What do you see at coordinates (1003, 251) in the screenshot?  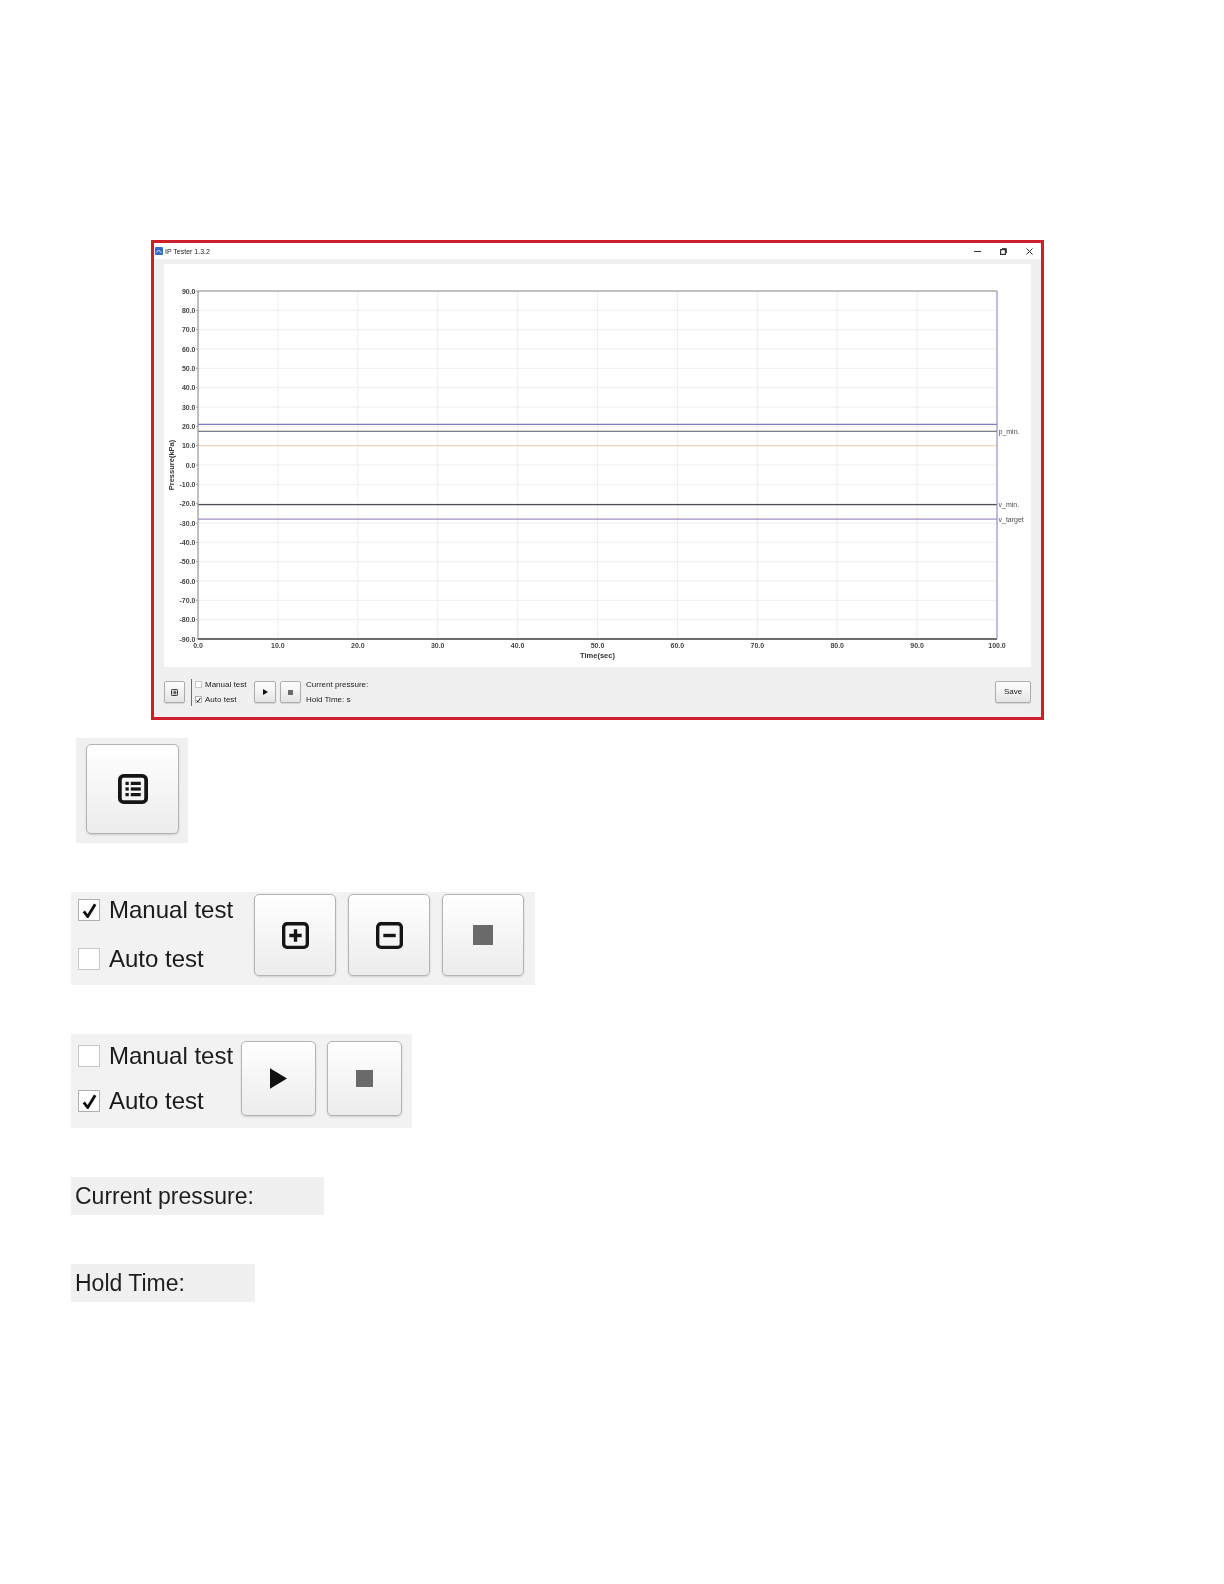 I see `restore-icon` at bounding box center [1003, 251].